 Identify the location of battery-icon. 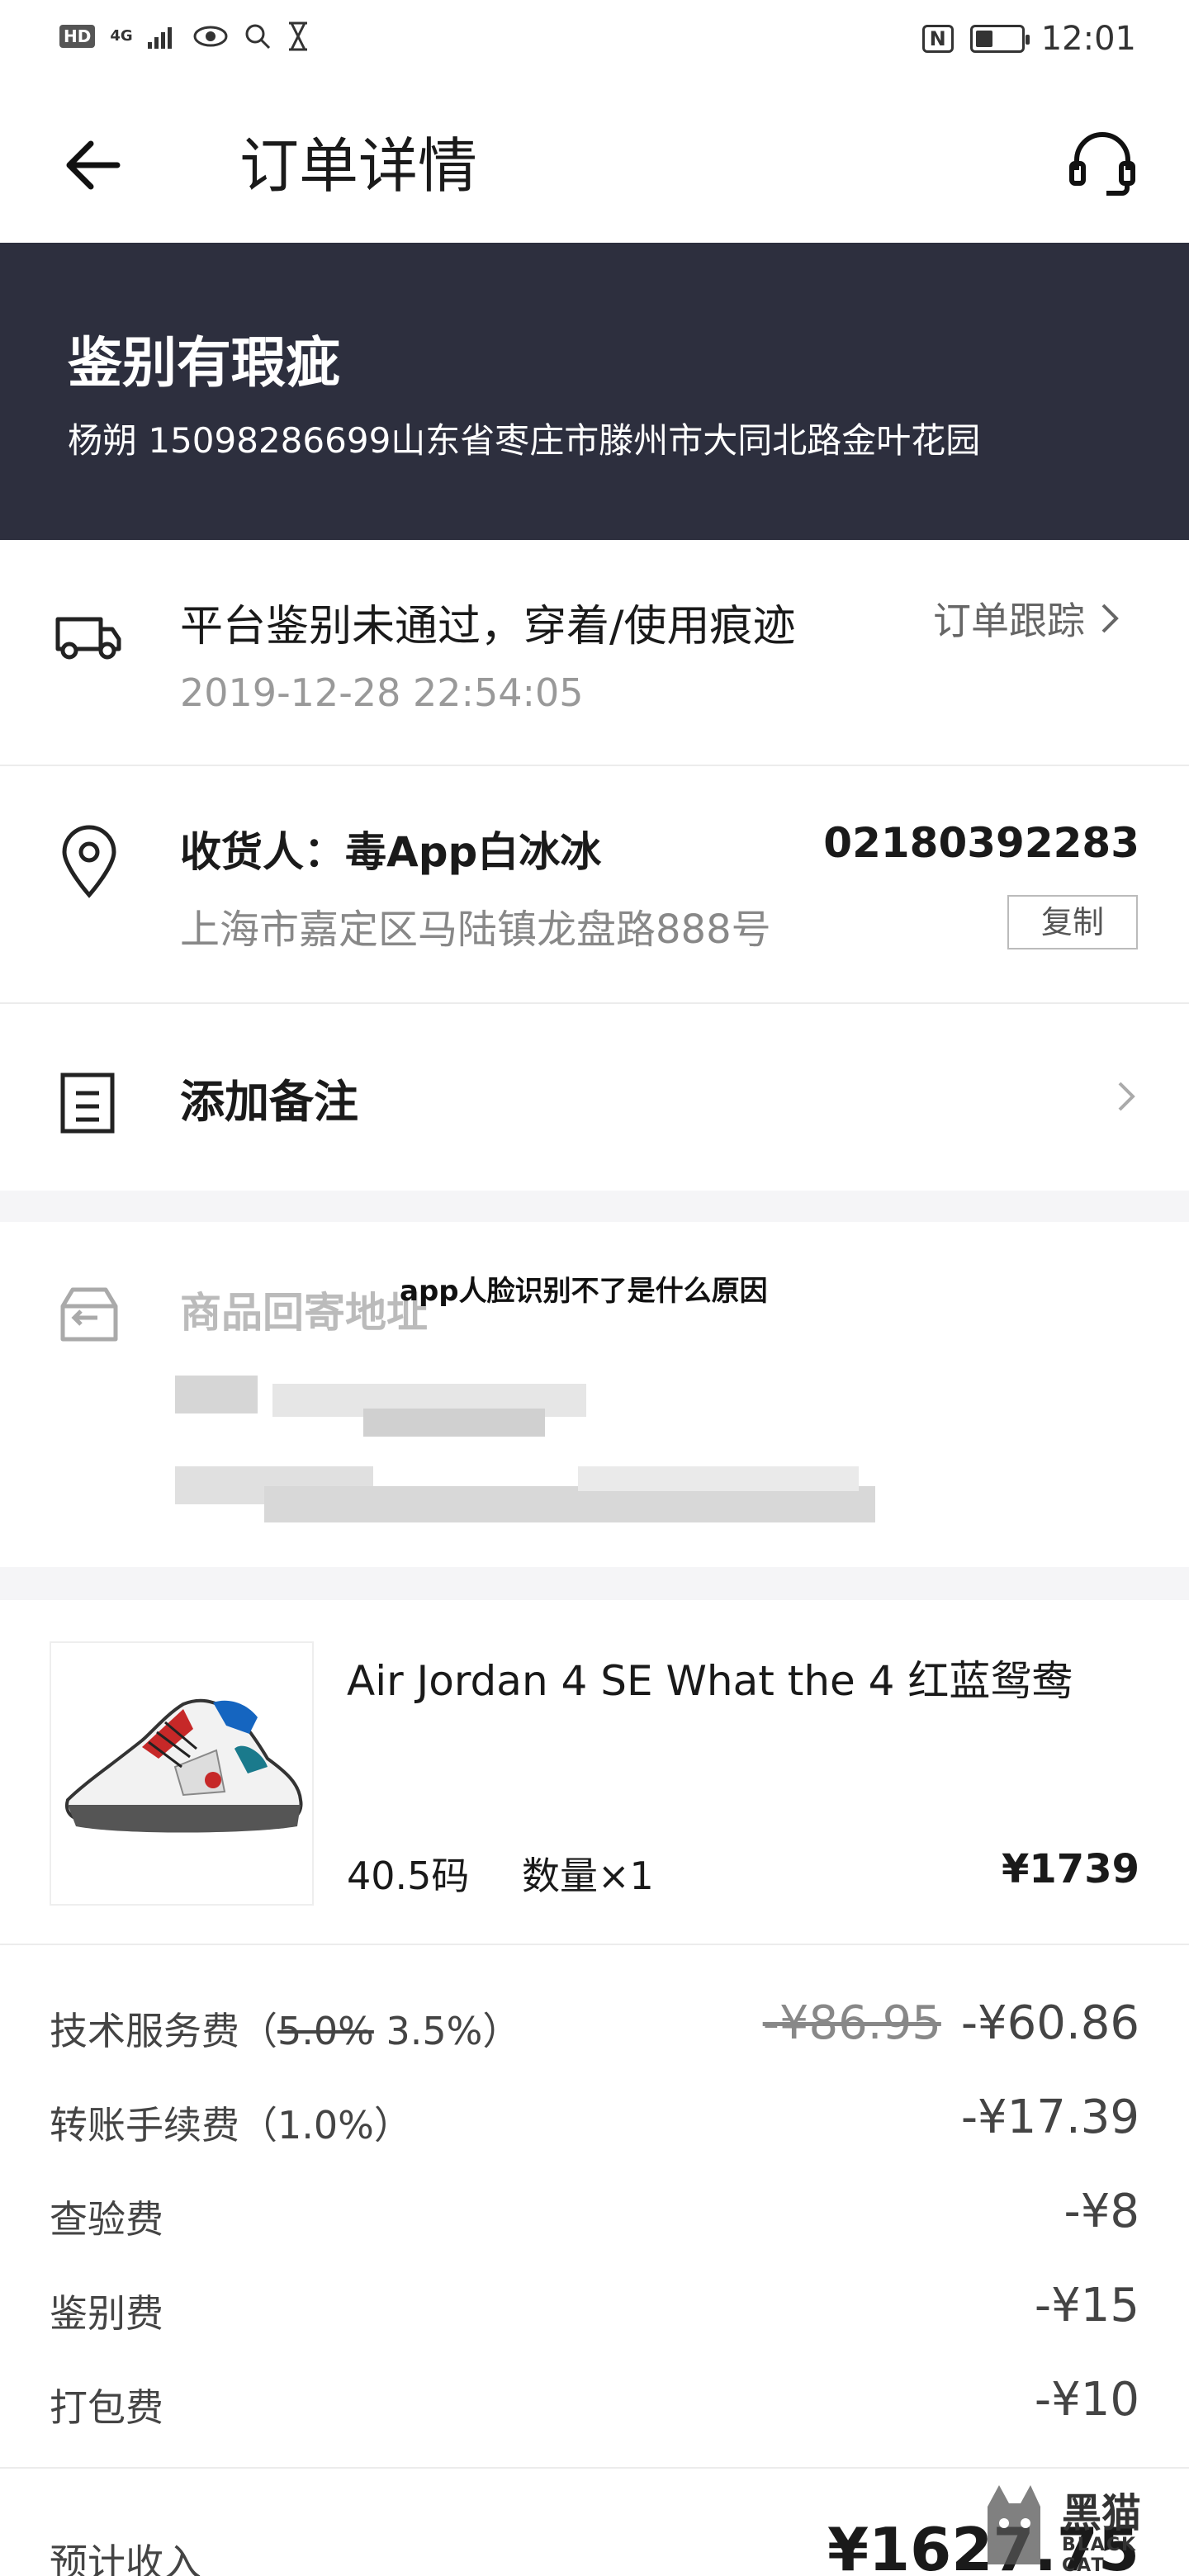
(999, 39).